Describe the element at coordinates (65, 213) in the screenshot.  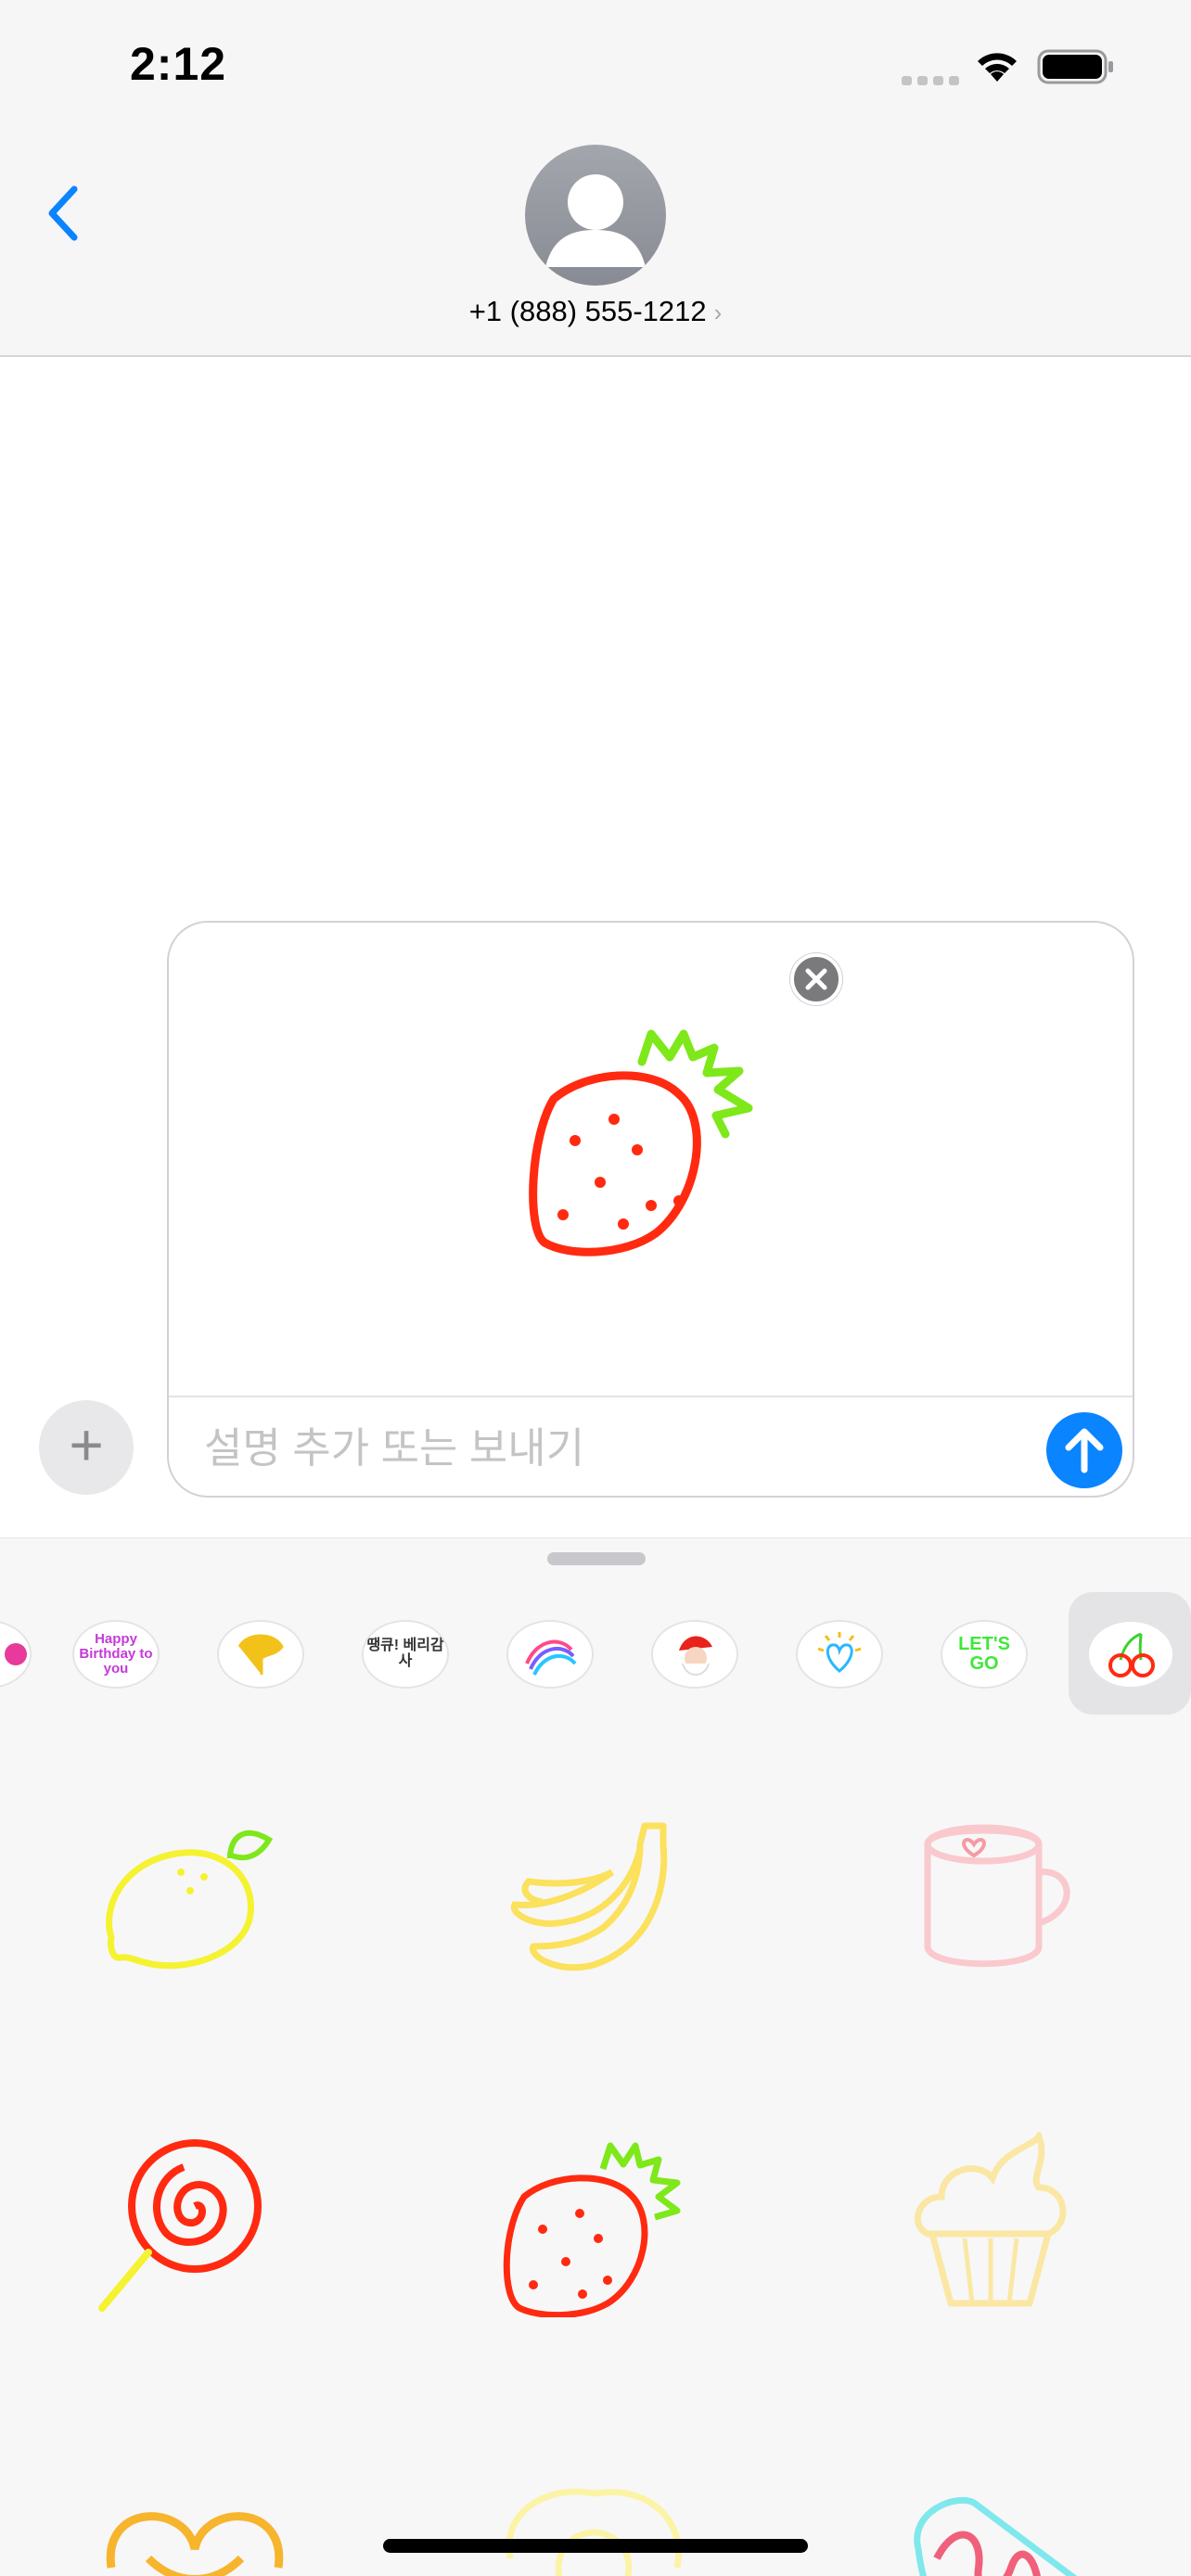
I see `chevron-left-icon` at that location.